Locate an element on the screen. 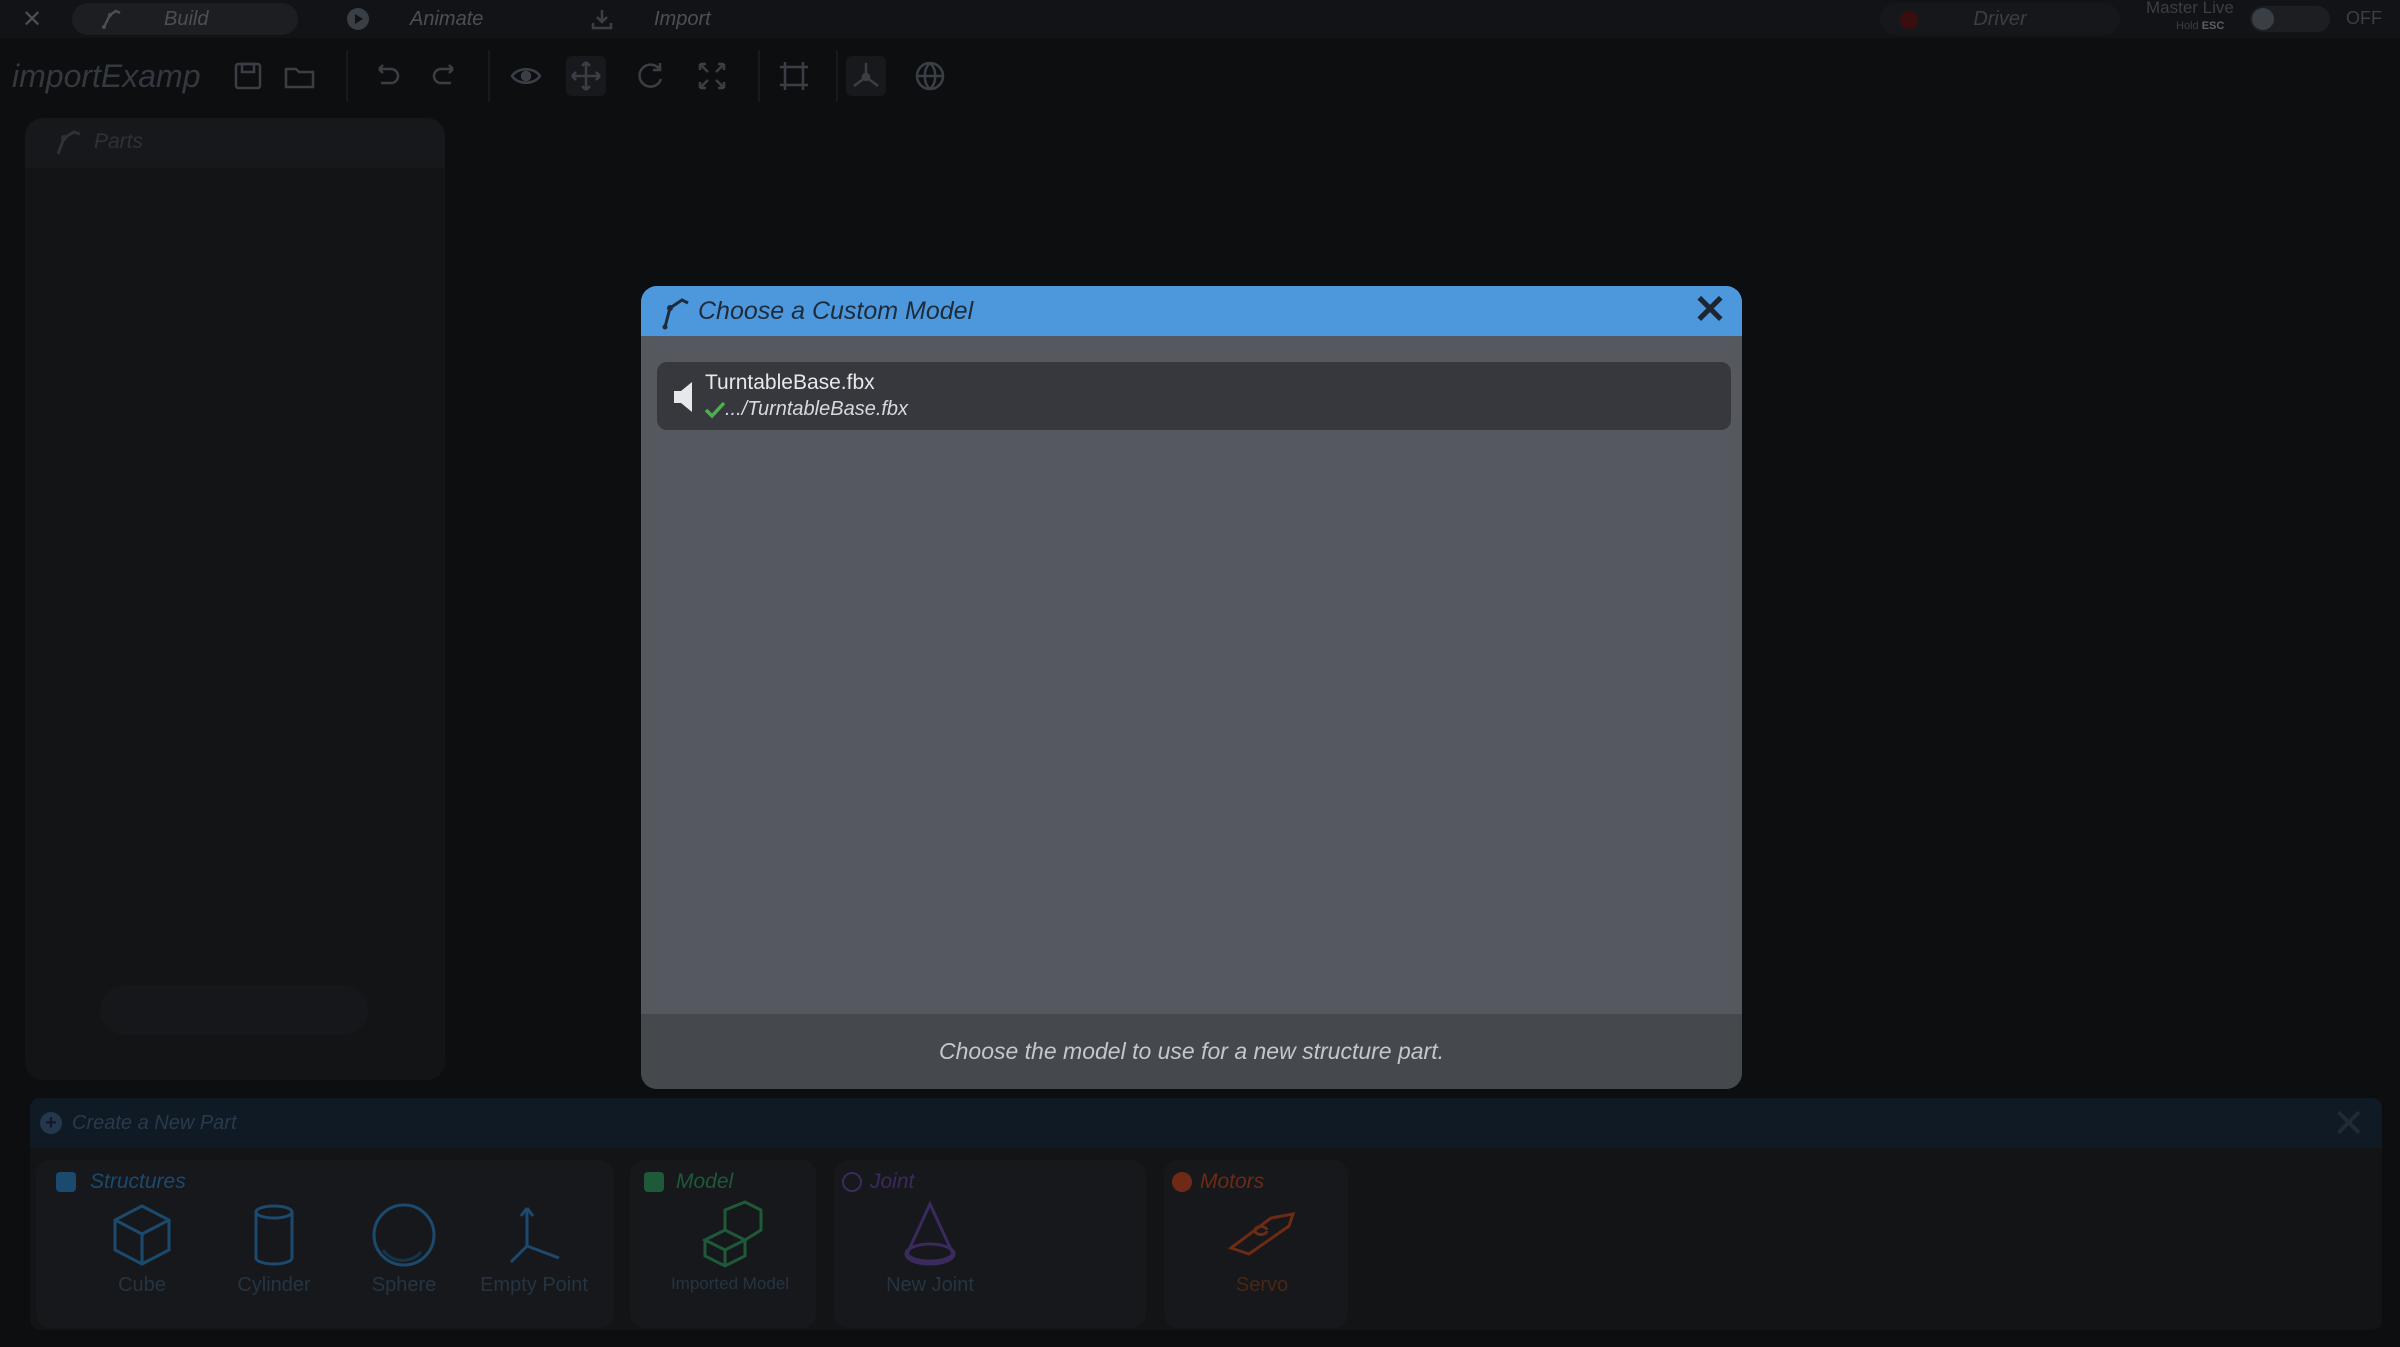 This screenshot has height=1347, width=2400. sphere-icon is located at coordinates (404, 1235).